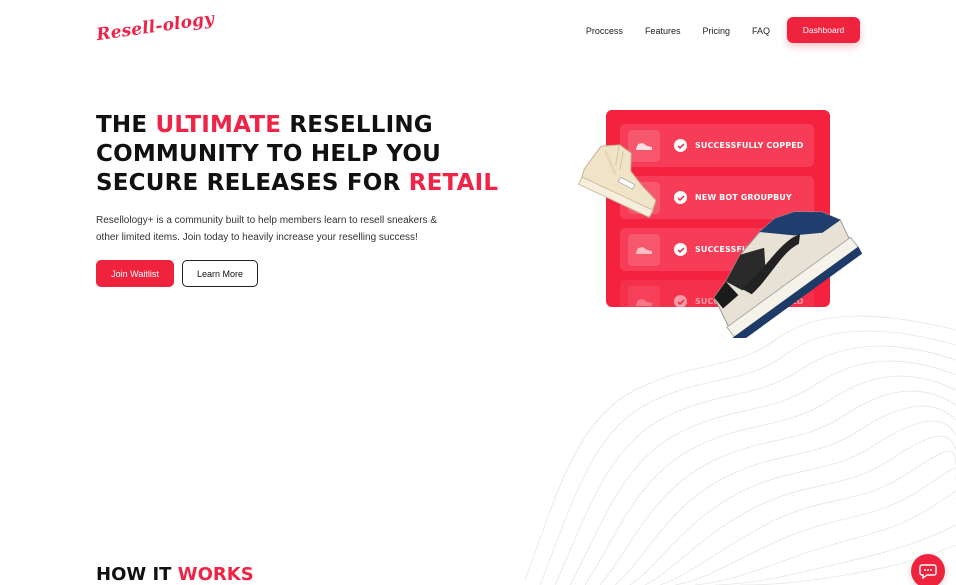 The height and width of the screenshot is (585, 956). Describe the element at coordinates (137, 574) in the screenshot. I see `how-it-works-text: HOW IT` at that location.